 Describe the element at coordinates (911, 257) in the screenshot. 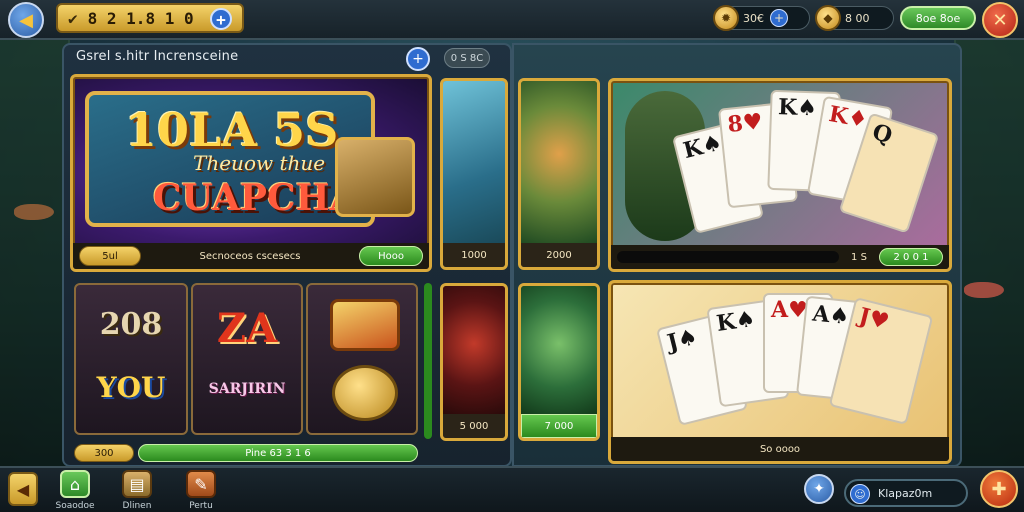

I see `card-tile-1-play-button: 2 0 0 1` at that location.